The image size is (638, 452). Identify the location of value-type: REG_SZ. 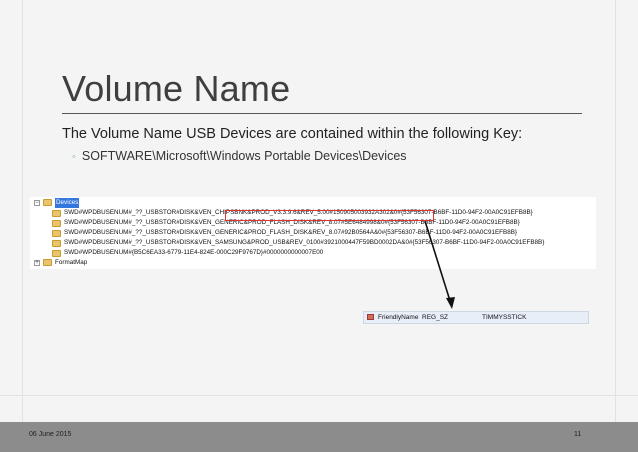
(435, 317).